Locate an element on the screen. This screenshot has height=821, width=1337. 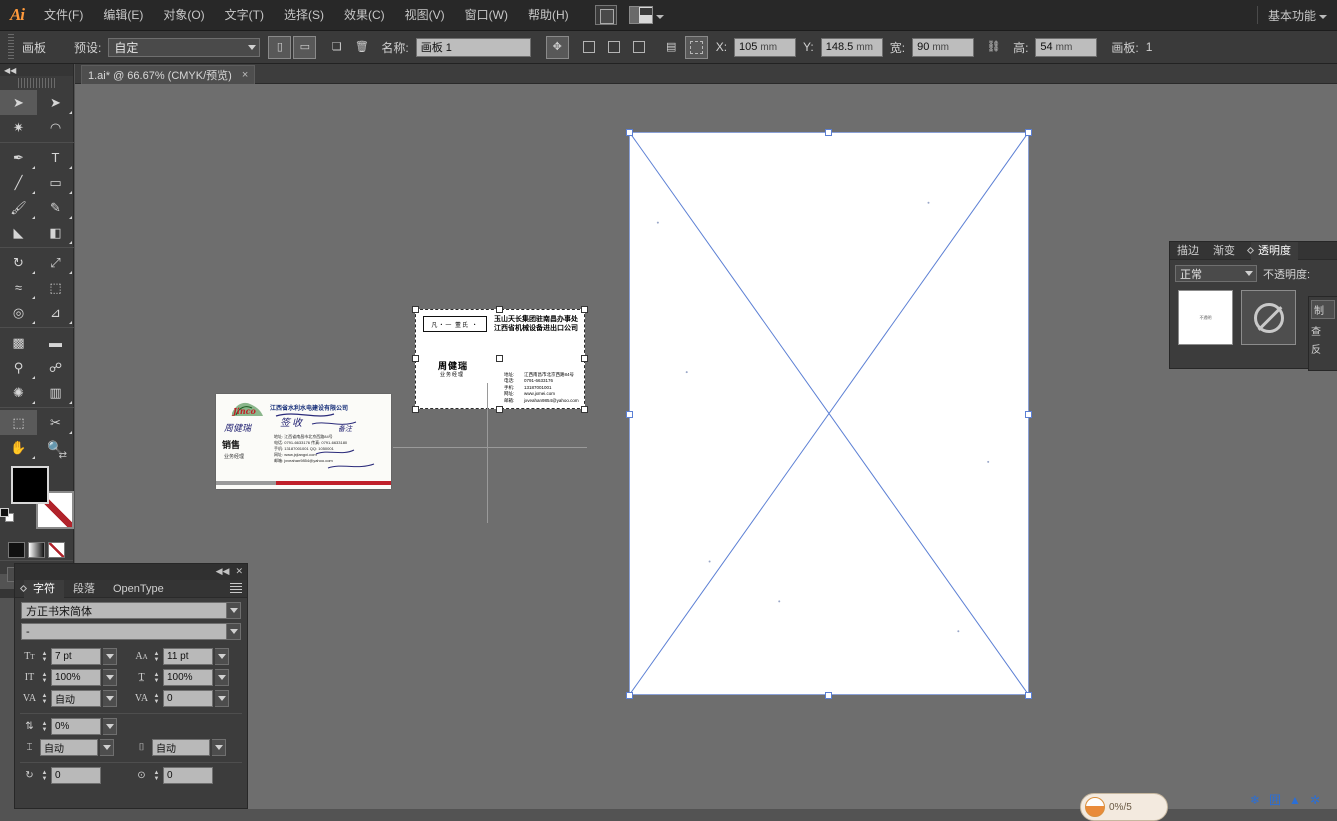
bridge-icon is located at coordinates (605, 15).